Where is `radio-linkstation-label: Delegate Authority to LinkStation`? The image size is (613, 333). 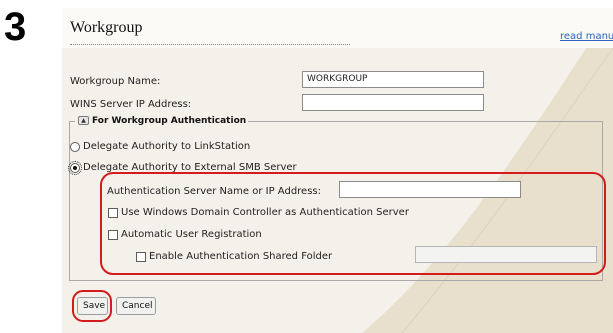
radio-linkstation-label: Delegate Authority to LinkStation is located at coordinates (167, 146).